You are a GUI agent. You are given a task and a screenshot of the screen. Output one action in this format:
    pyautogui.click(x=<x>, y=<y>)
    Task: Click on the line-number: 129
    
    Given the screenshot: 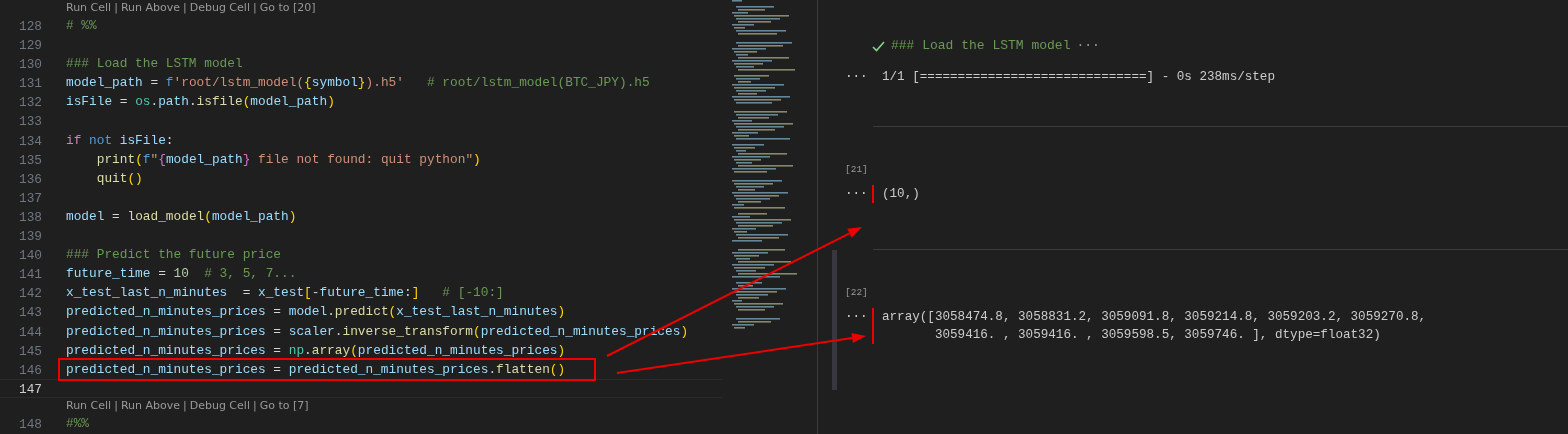 What is the action you would take?
    pyautogui.click(x=29, y=45)
    